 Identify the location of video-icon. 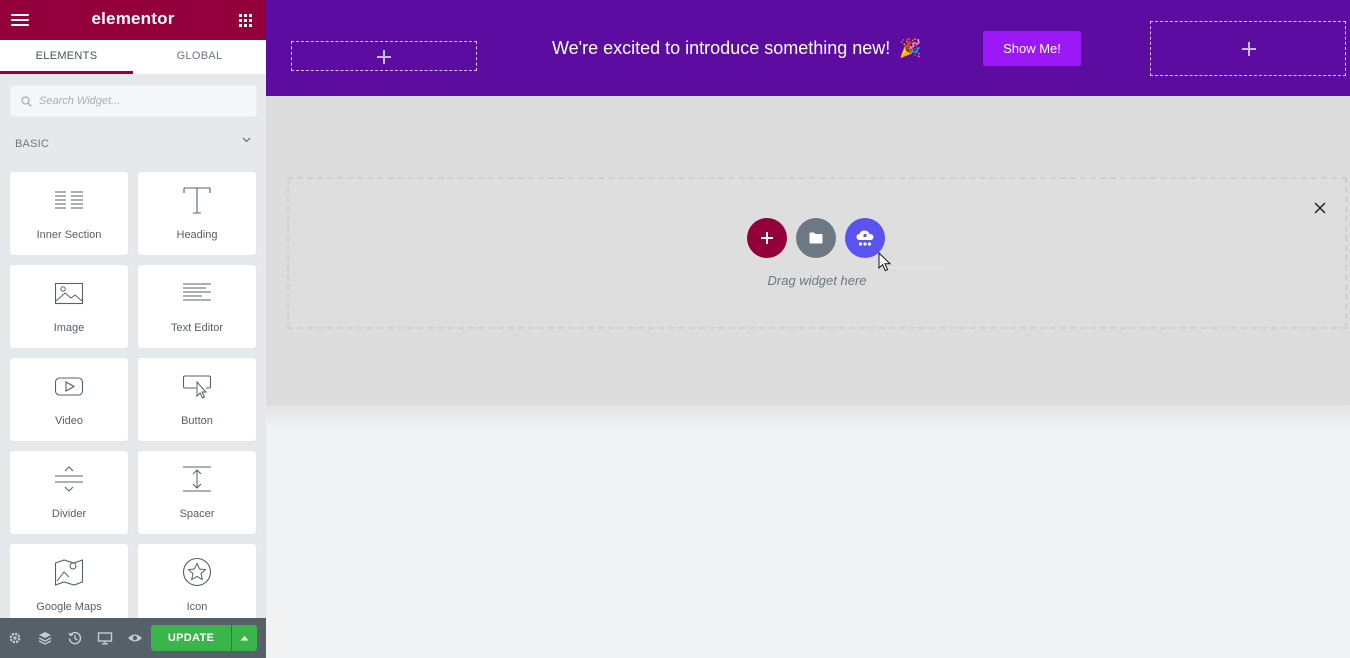
(69, 386).